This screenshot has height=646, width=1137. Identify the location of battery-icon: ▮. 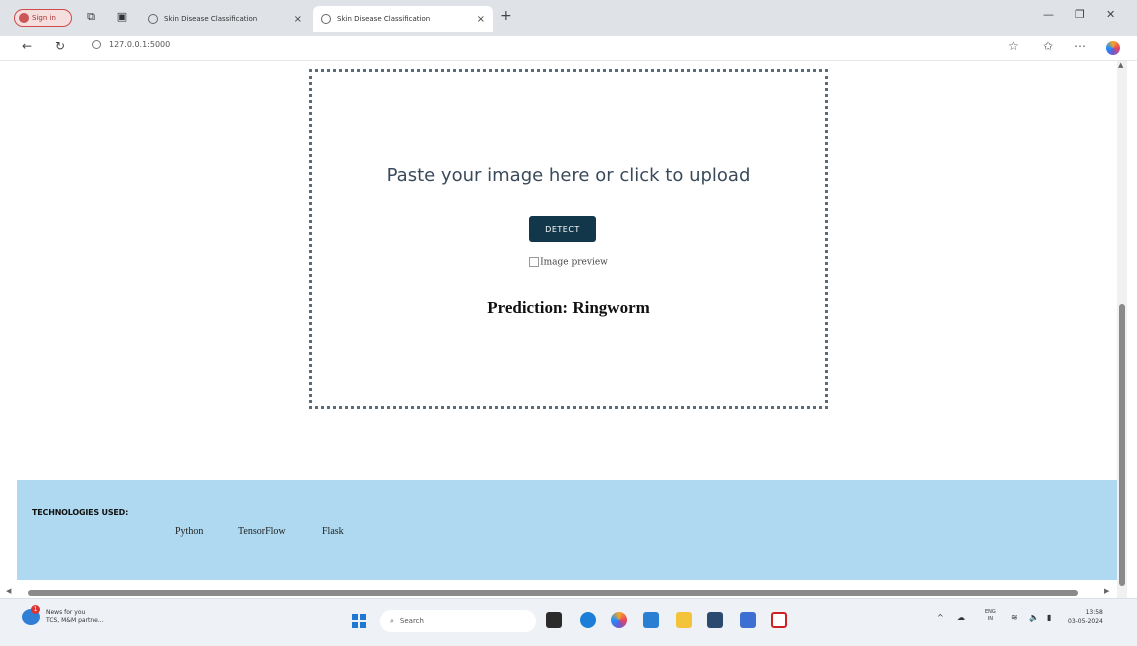
(1049, 617).